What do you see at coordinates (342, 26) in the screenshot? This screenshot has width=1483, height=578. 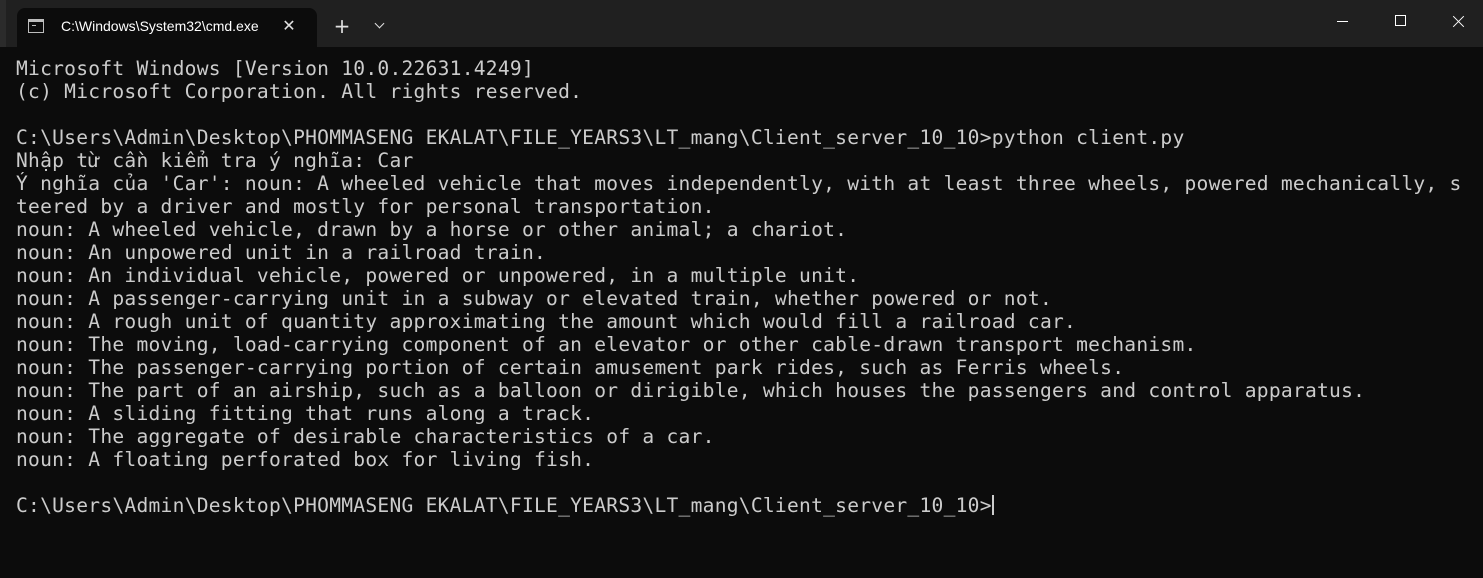 I see `new-tab-button: +` at bounding box center [342, 26].